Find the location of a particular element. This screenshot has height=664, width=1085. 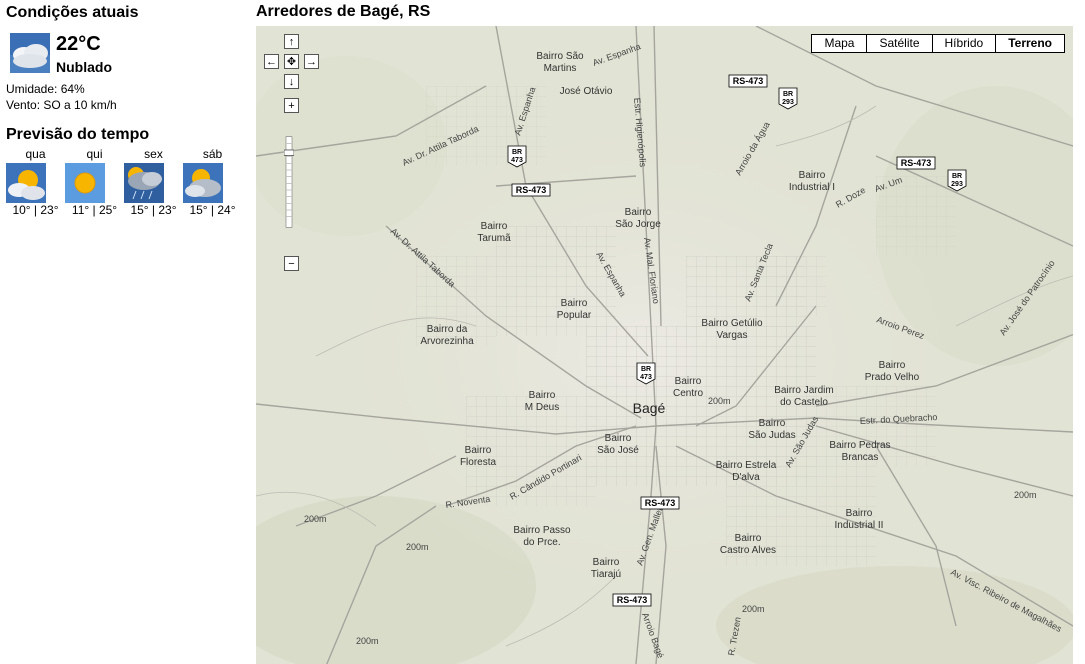

pan-down-button: ↓ is located at coordinates (291, 81).